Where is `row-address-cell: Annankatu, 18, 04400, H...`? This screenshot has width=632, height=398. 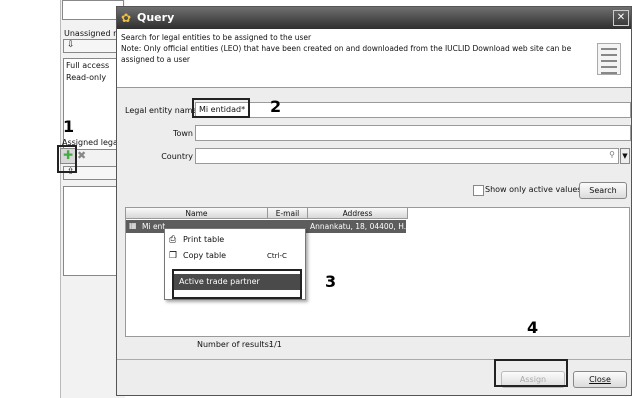
row-address-cell: Annankatu, 18, 04400, H... is located at coordinates (360, 226).